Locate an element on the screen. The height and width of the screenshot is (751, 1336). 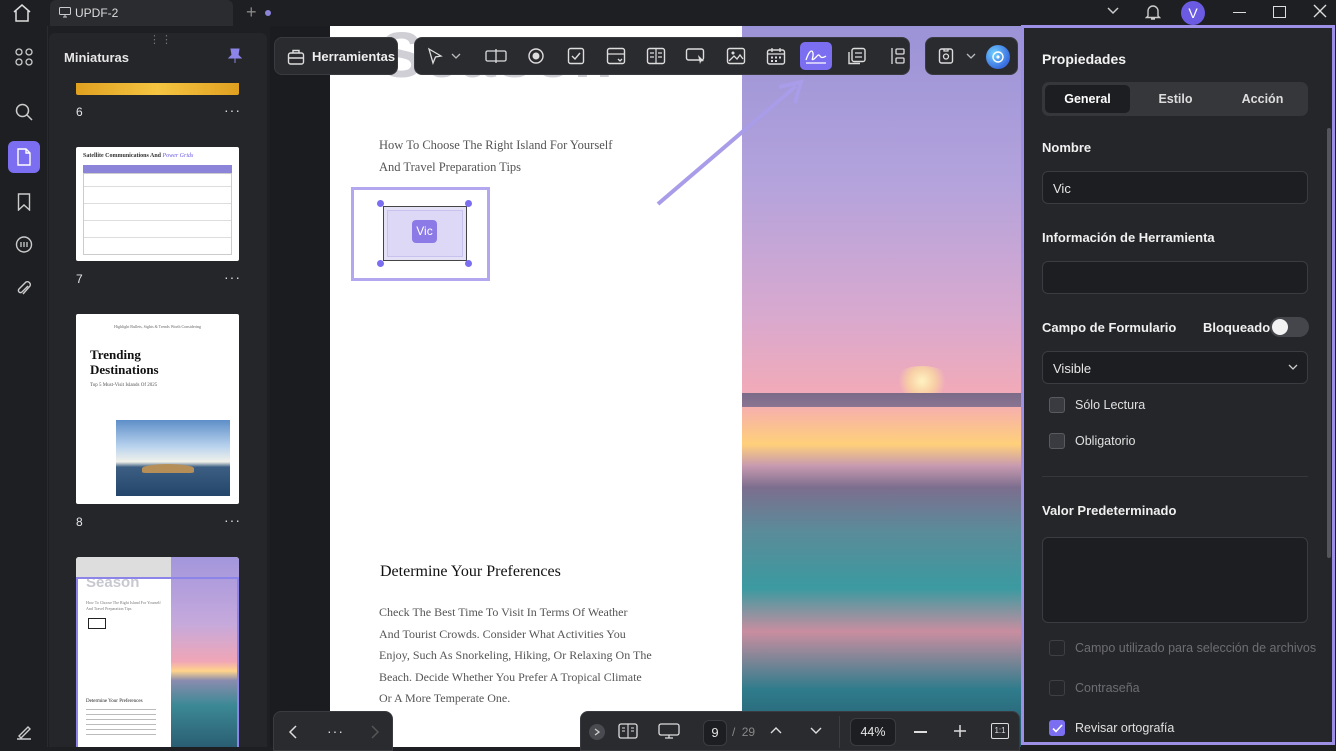
checkbox-icon is located at coordinates (576, 56).